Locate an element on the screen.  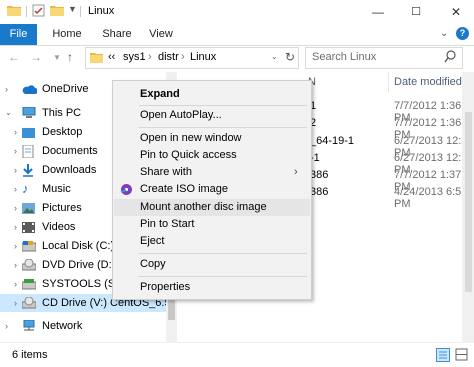
search-box: Search Linux is located at coordinates (384, 58).